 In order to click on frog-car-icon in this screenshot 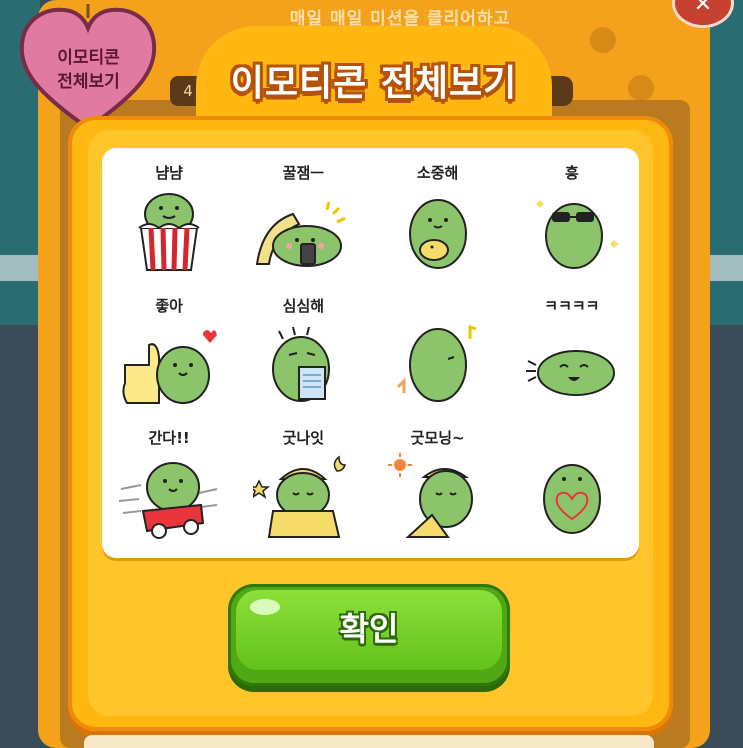, I will do `click(168, 501)`.